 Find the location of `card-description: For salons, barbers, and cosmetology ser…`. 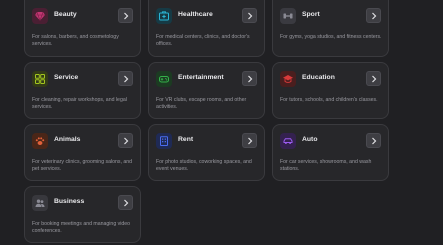

card-description: For salons, barbers, and cosmetology ser… is located at coordinates (75, 40).